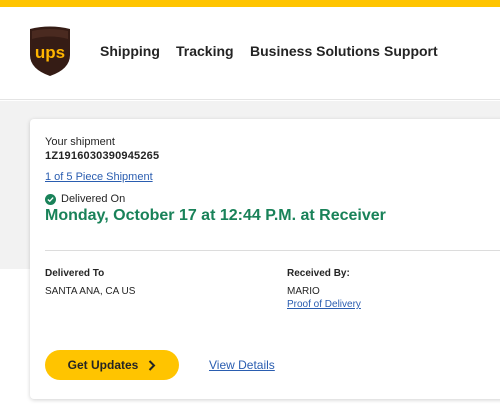  I want to click on view-details-link: View Details, so click(242, 365).